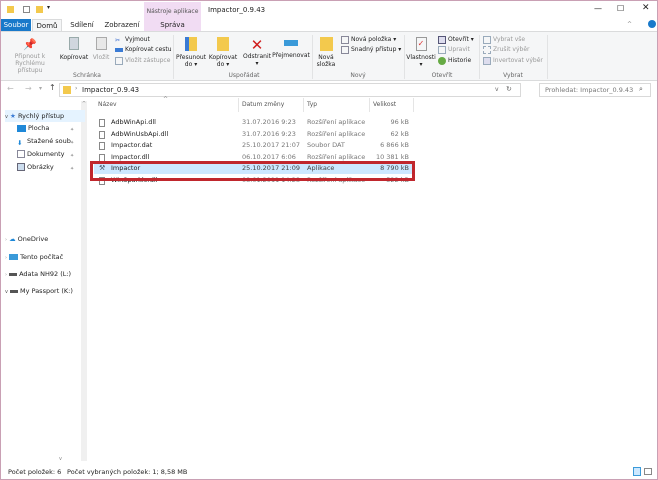  I want to click on properties-button: ✓ Vlastnosti ▾, so click(421, 52).